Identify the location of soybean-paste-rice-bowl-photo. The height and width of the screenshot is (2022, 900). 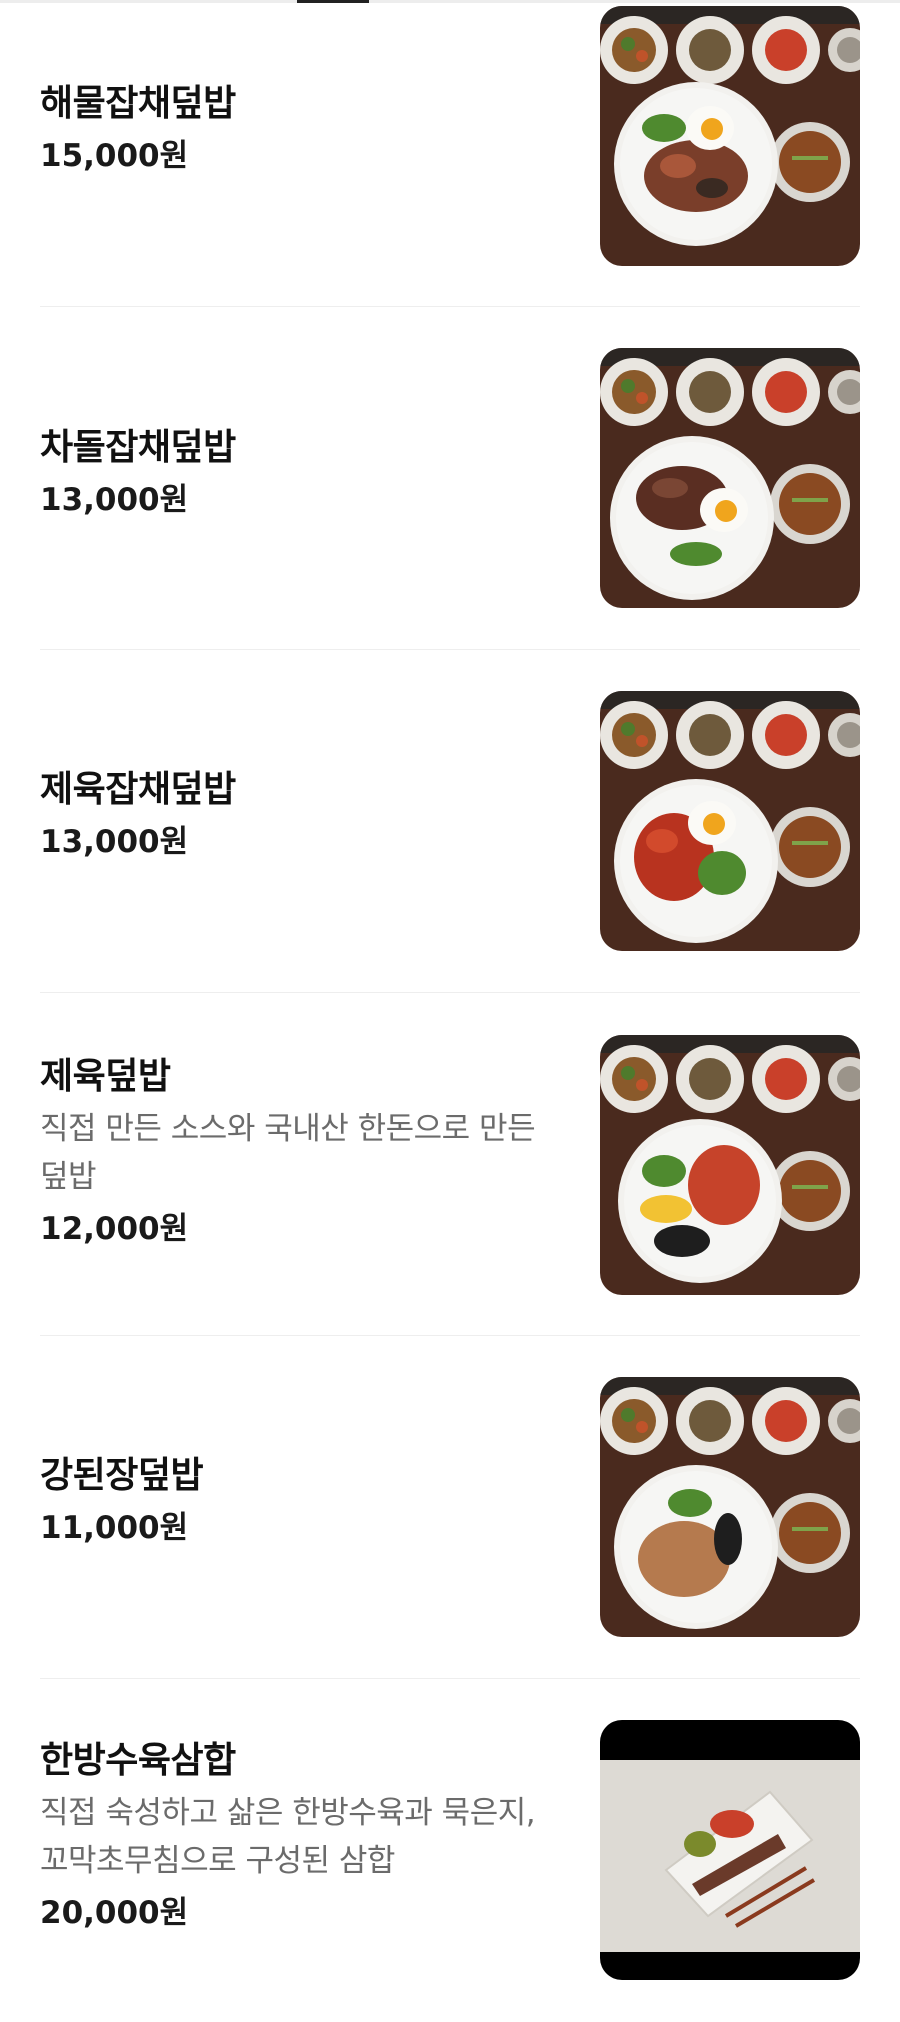
(730, 1507).